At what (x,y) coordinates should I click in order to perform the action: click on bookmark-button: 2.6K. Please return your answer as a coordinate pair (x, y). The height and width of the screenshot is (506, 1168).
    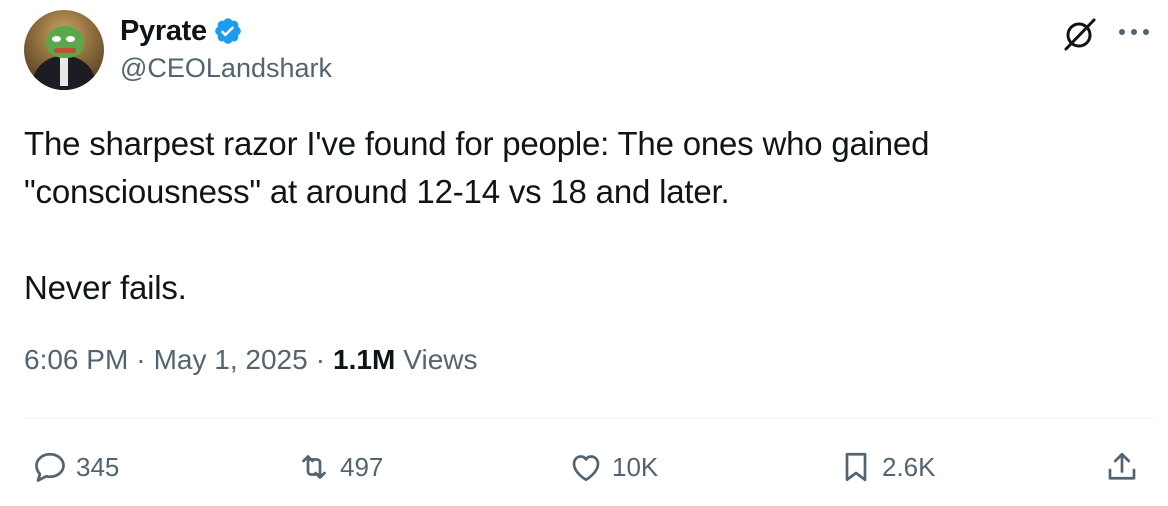
    Looking at the image, I should click on (887, 467).